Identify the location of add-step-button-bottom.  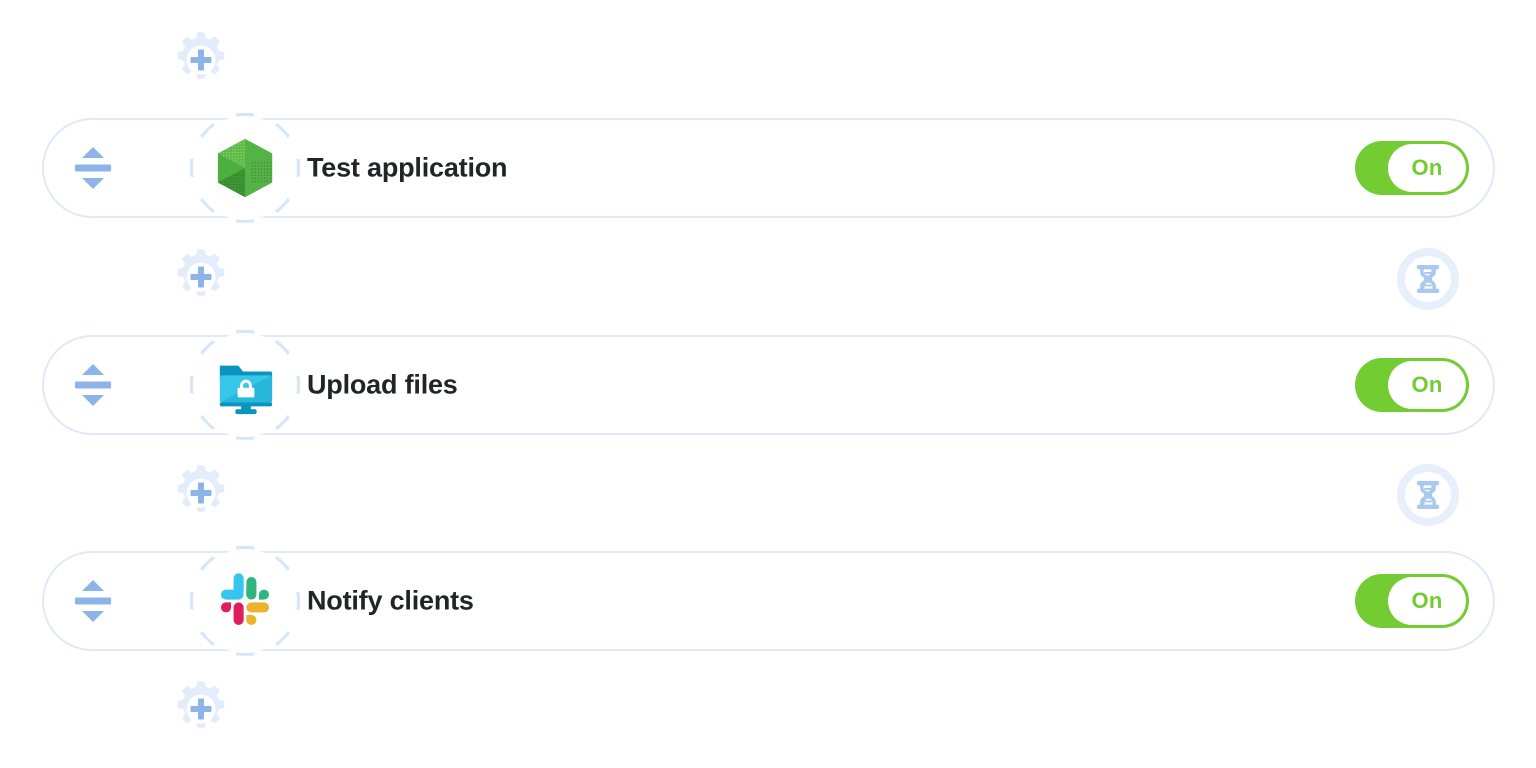
(201, 709).